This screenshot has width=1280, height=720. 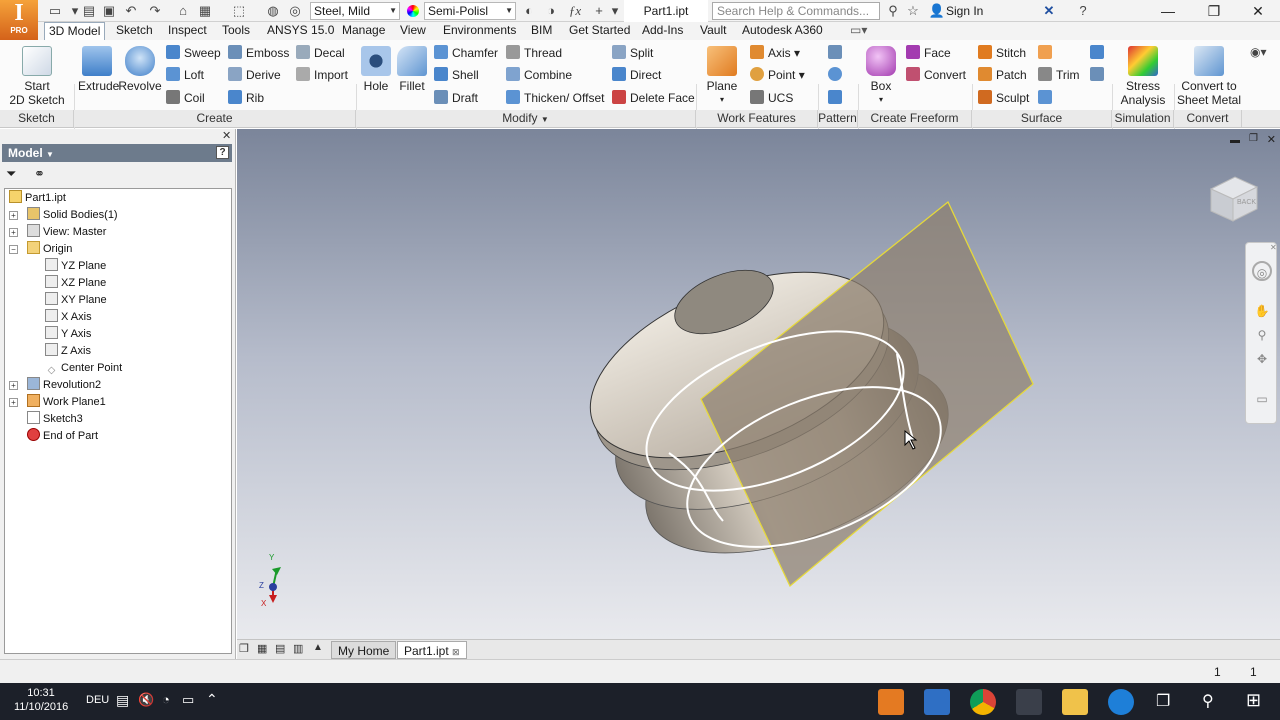 What do you see at coordinates (777, 75) in the screenshot?
I see `point-button: Point ▾` at bounding box center [777, 75].